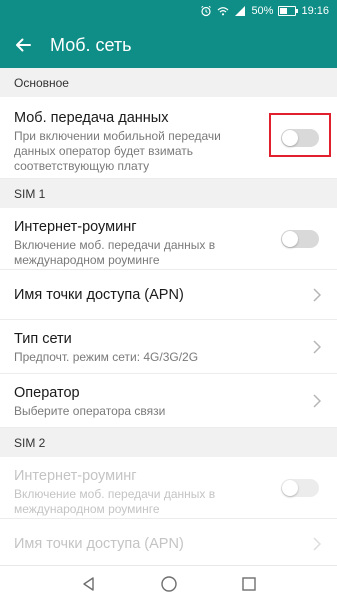 This screenshot has width=337, height=601. What do you see at coordinates (168, 11) in the screenshot?
I see `status-bar: 50% 19:16` at bounding box center [168, 11].